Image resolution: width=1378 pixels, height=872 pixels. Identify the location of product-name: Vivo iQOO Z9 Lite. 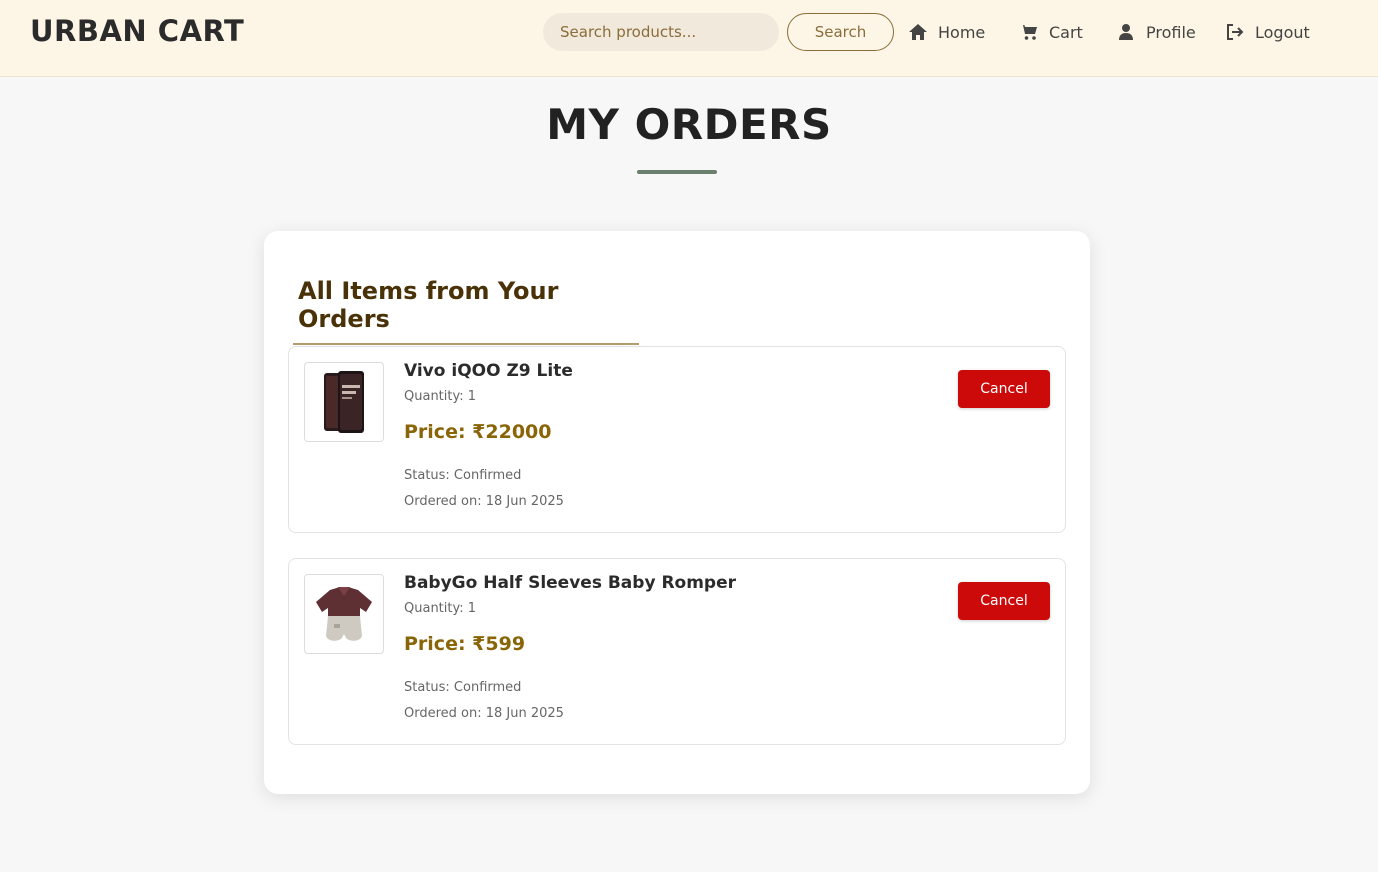
(488, 371).